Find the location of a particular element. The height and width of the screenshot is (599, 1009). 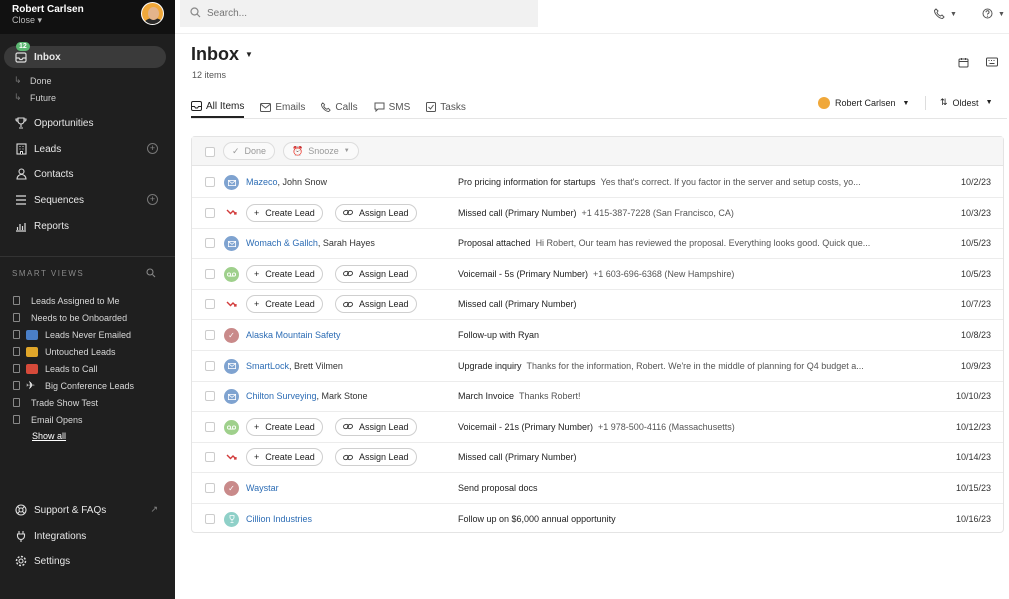

smart-view-item: Leads Never Emailed is located at coordinates (72, 334).